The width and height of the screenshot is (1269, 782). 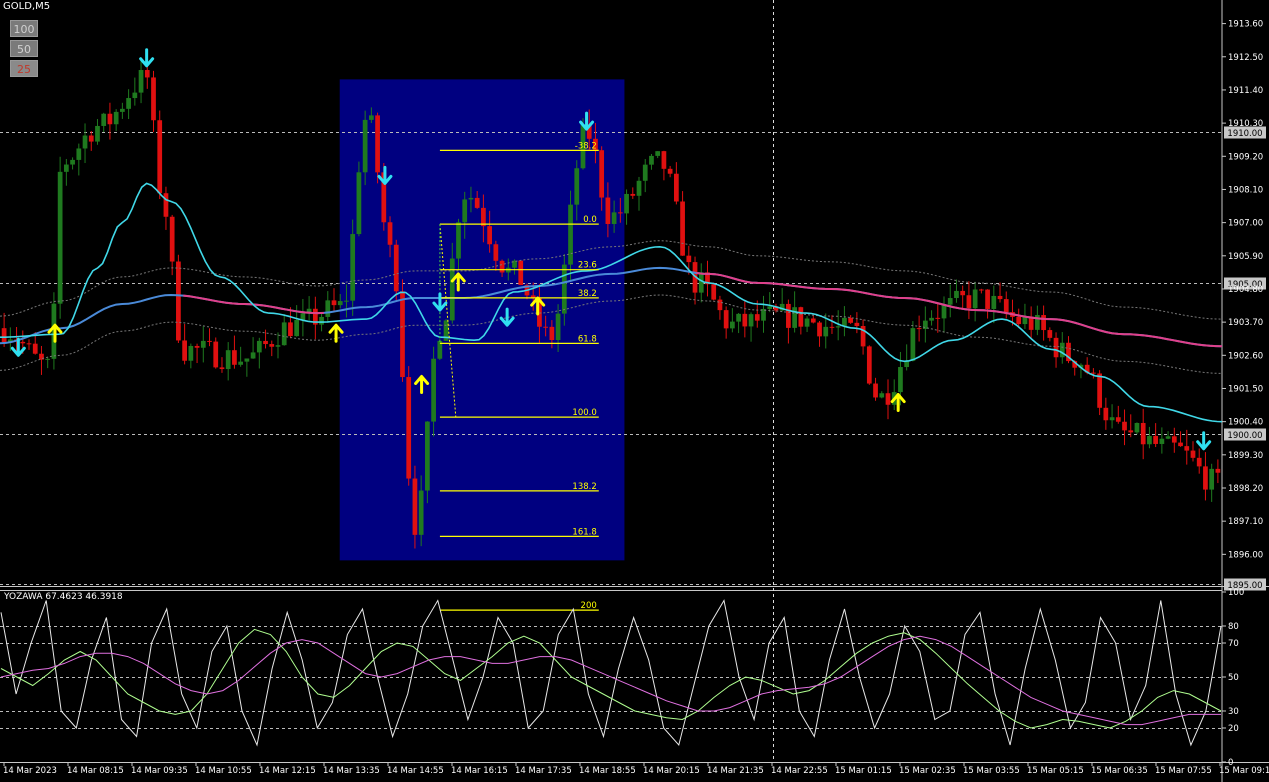 I want to click on zoom-100-button: 100, so click(x=24, y=28).